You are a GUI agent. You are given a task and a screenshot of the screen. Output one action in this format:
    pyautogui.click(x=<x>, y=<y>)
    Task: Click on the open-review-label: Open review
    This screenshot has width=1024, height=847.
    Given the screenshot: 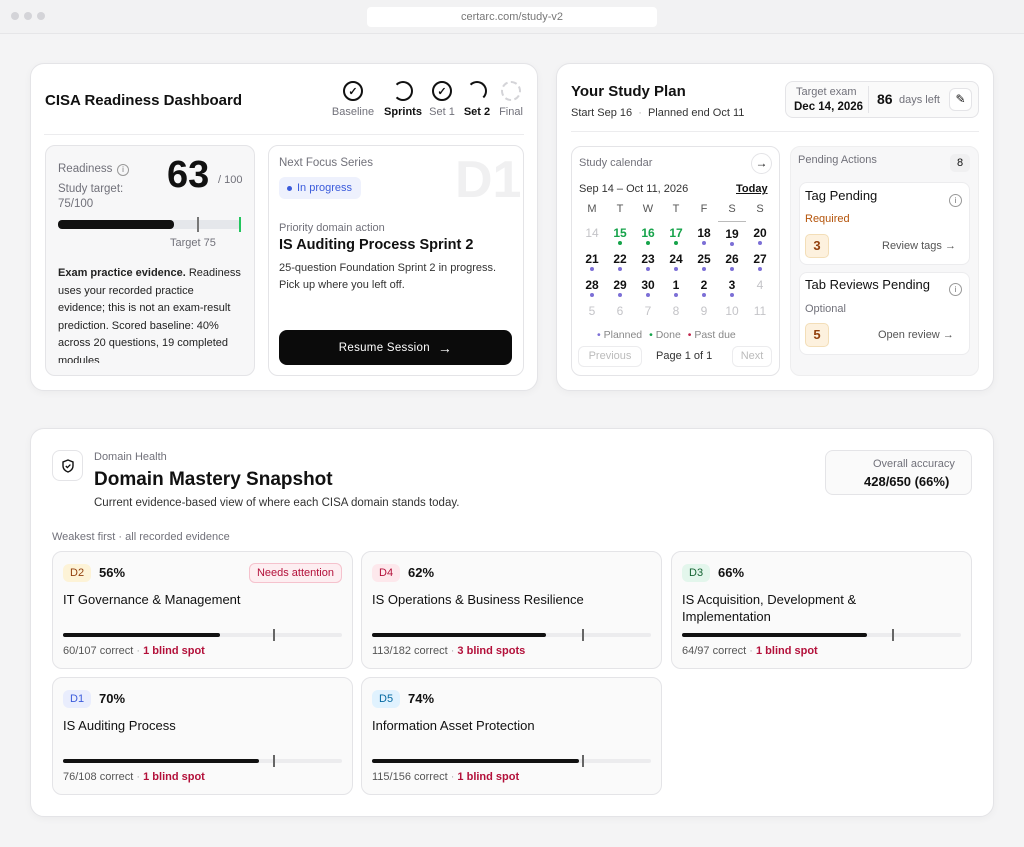 What is the action you would take?
    pyautogui.click(x=909, y=335)
    